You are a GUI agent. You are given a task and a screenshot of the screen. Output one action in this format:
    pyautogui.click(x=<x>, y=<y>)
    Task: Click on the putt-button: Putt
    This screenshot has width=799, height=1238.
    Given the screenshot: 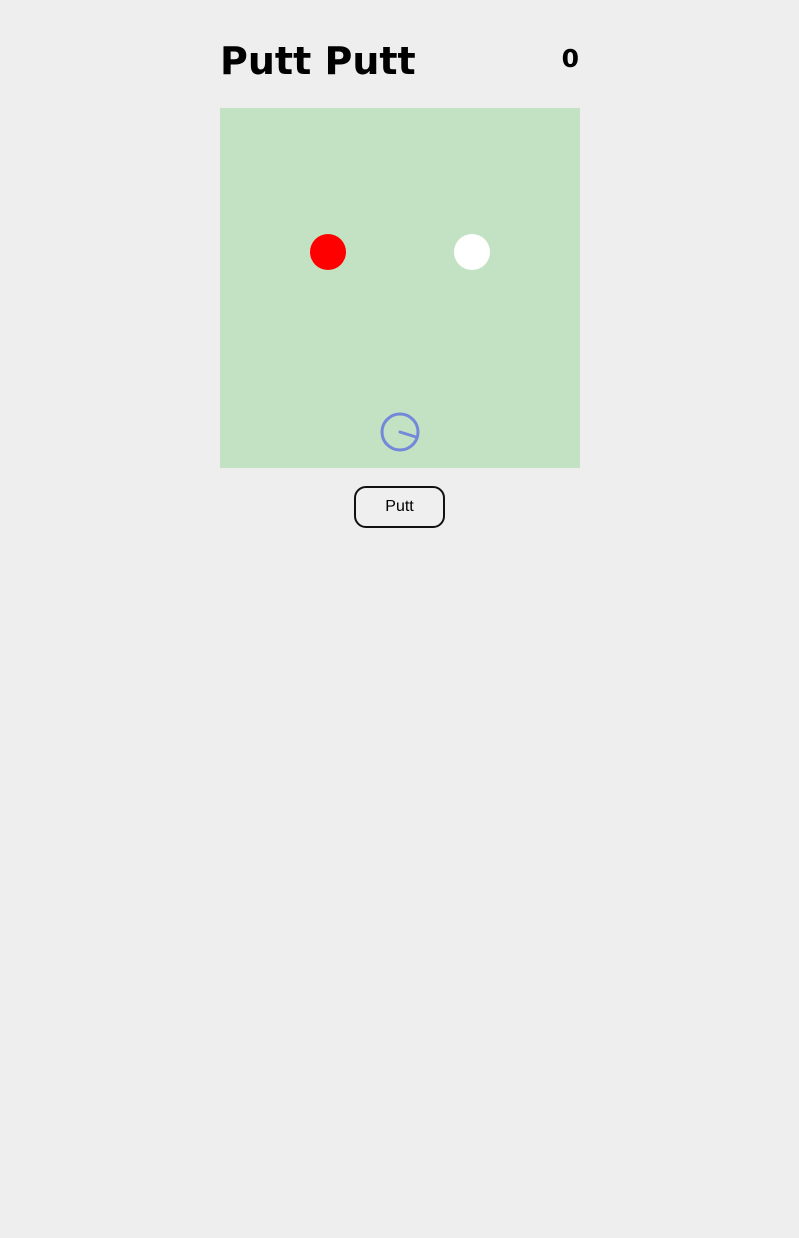 What is the action you would take?
    pyautogui.click(x=399, y=507)
    